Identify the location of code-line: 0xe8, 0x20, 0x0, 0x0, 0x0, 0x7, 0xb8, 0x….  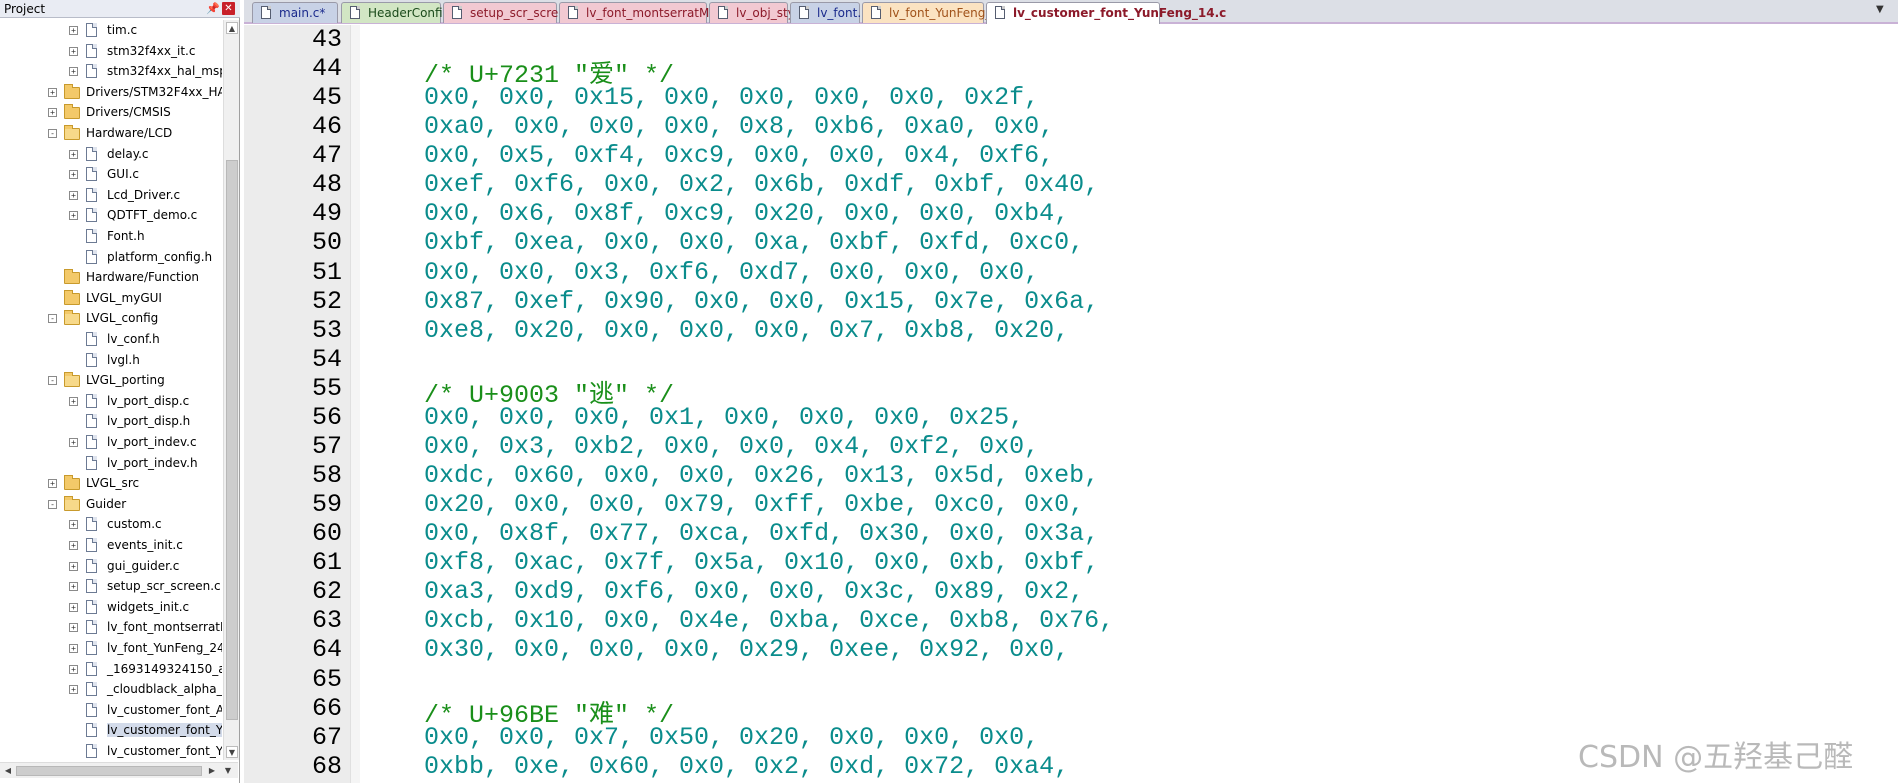
(746, 330).